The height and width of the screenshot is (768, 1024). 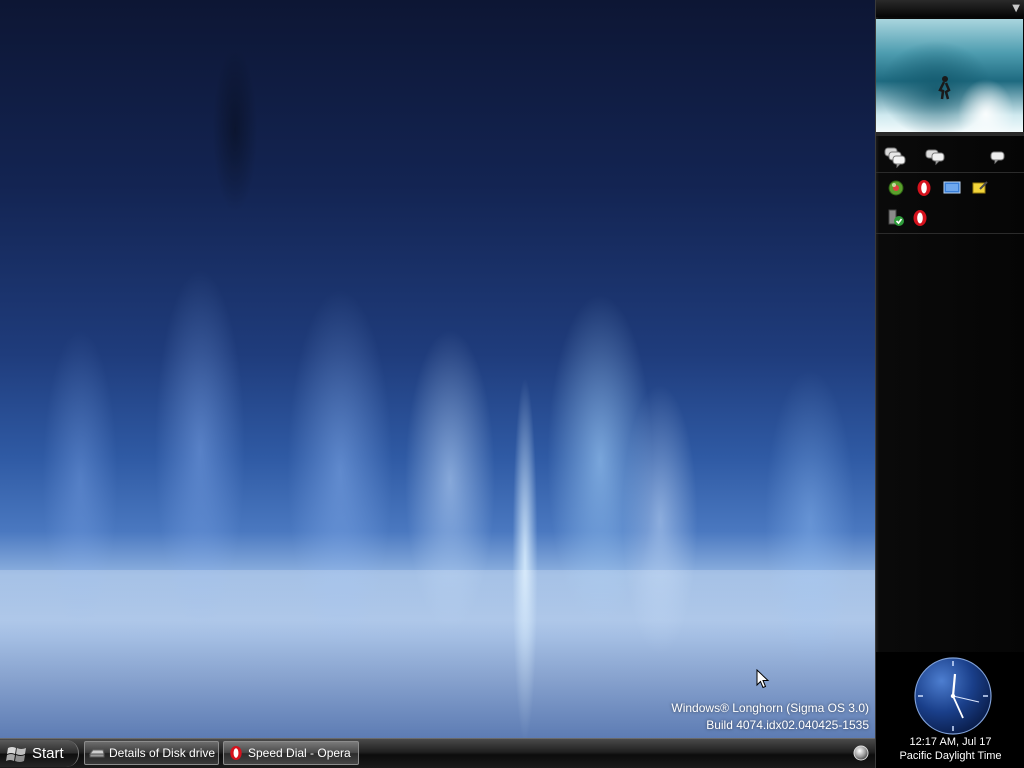 I want to click on chat-bubbles-icon, so click(x=896, y=157).